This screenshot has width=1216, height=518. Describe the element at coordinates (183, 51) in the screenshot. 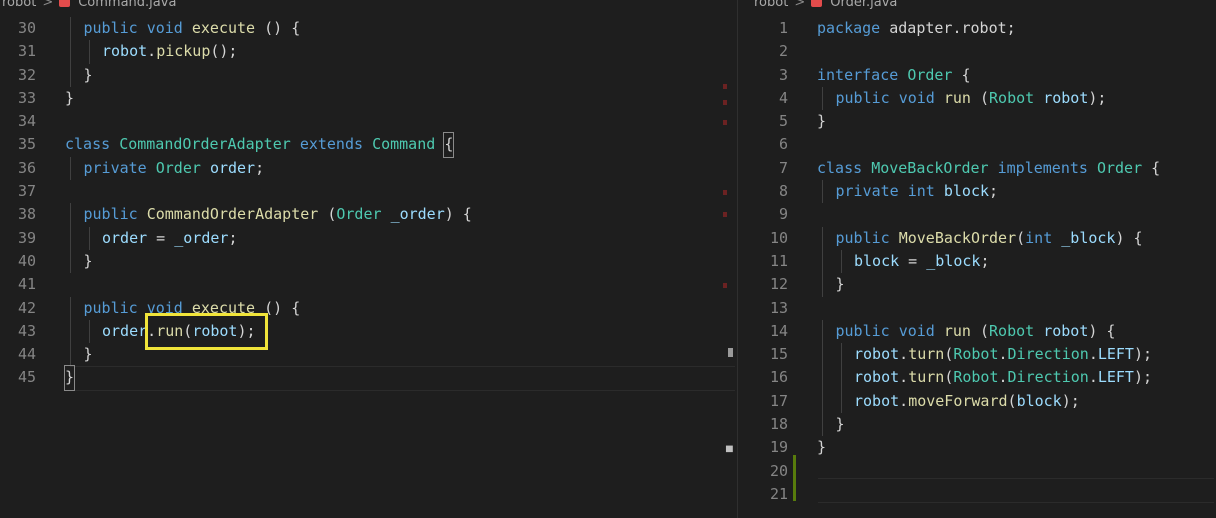

I see `code-token: pickup` at that location.